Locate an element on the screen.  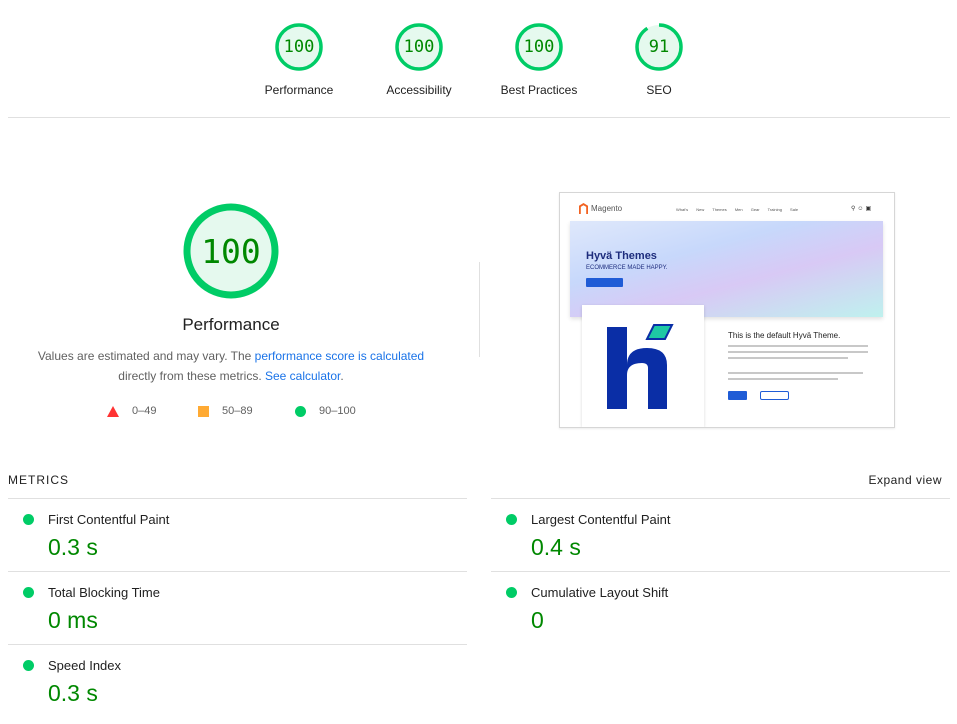
metric-value: 0.4 s is located at coordinates (556, 547).